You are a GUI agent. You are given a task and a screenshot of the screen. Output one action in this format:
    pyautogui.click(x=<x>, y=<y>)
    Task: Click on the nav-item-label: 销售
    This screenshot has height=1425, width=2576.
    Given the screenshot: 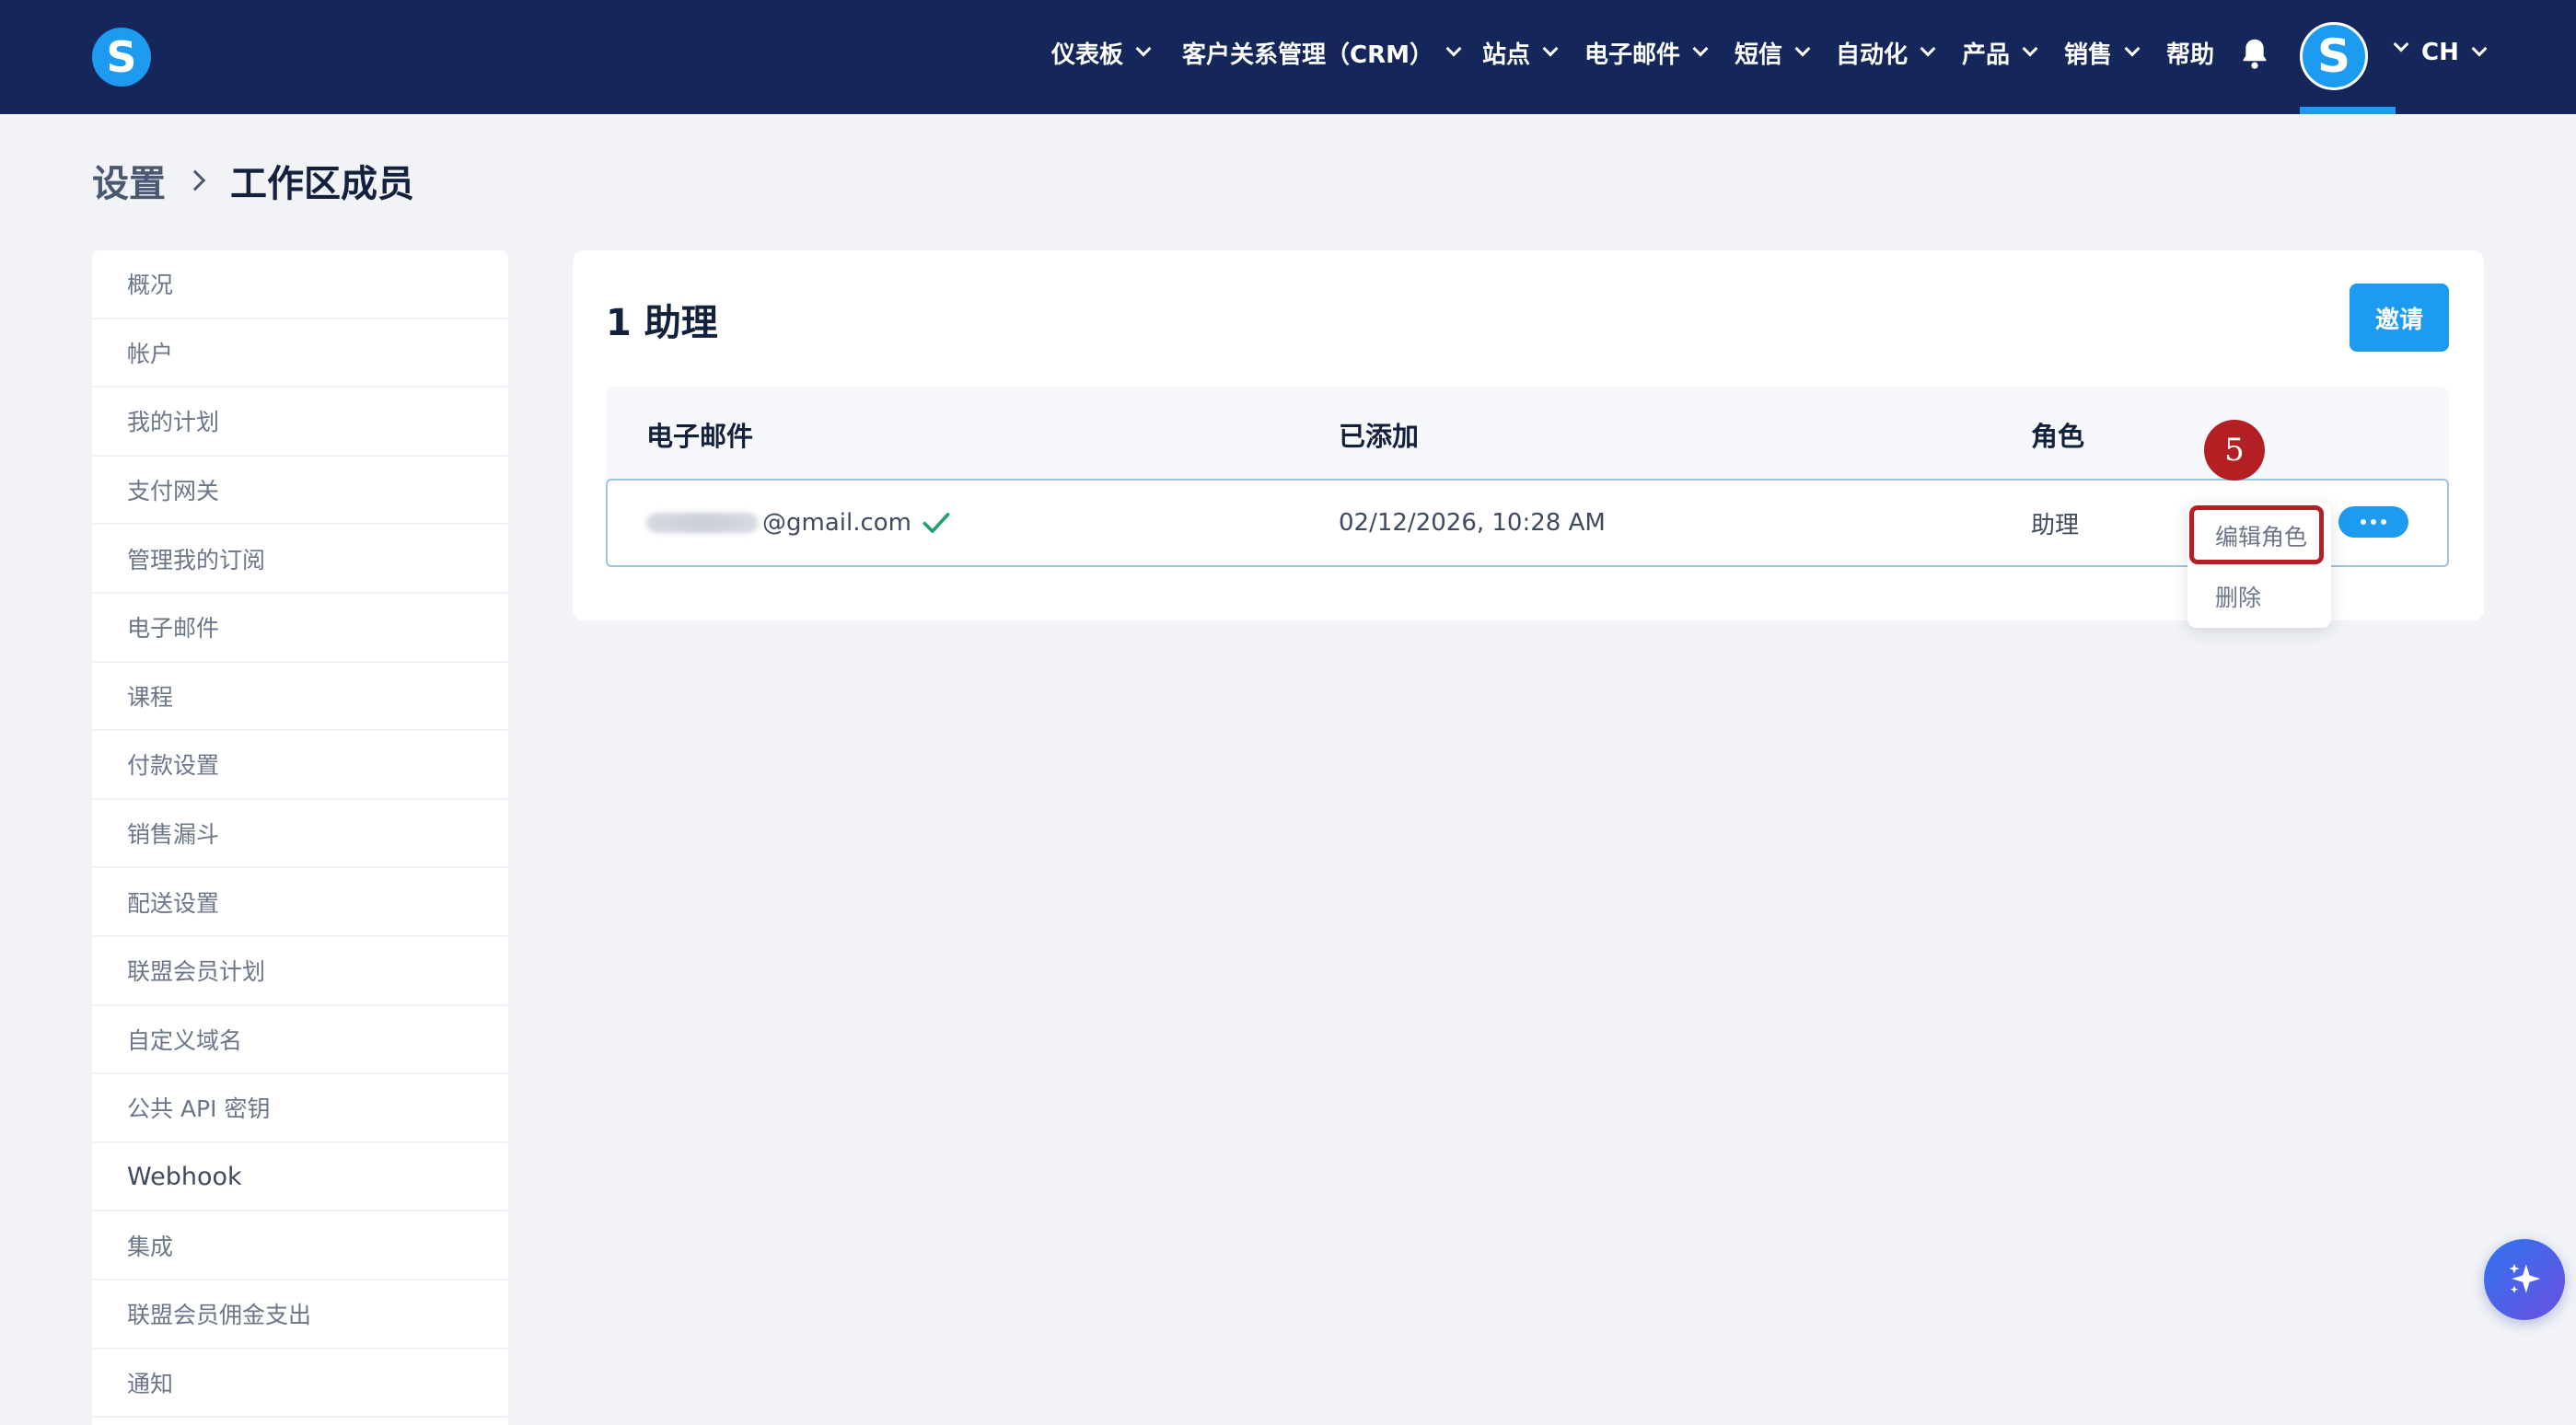 What is the action you would take?
    pyautogui.click(x=2088, y=55)
    